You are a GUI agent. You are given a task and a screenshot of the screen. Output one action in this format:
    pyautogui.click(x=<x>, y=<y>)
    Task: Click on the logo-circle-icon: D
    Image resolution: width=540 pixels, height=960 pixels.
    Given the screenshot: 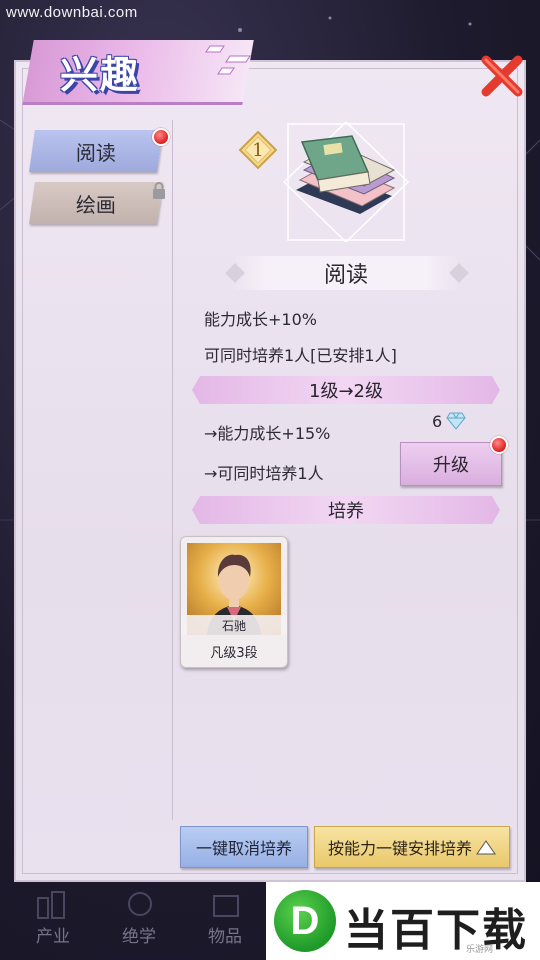 What is the action you would take?
    pyautogui.click(x=305, y=921)
    